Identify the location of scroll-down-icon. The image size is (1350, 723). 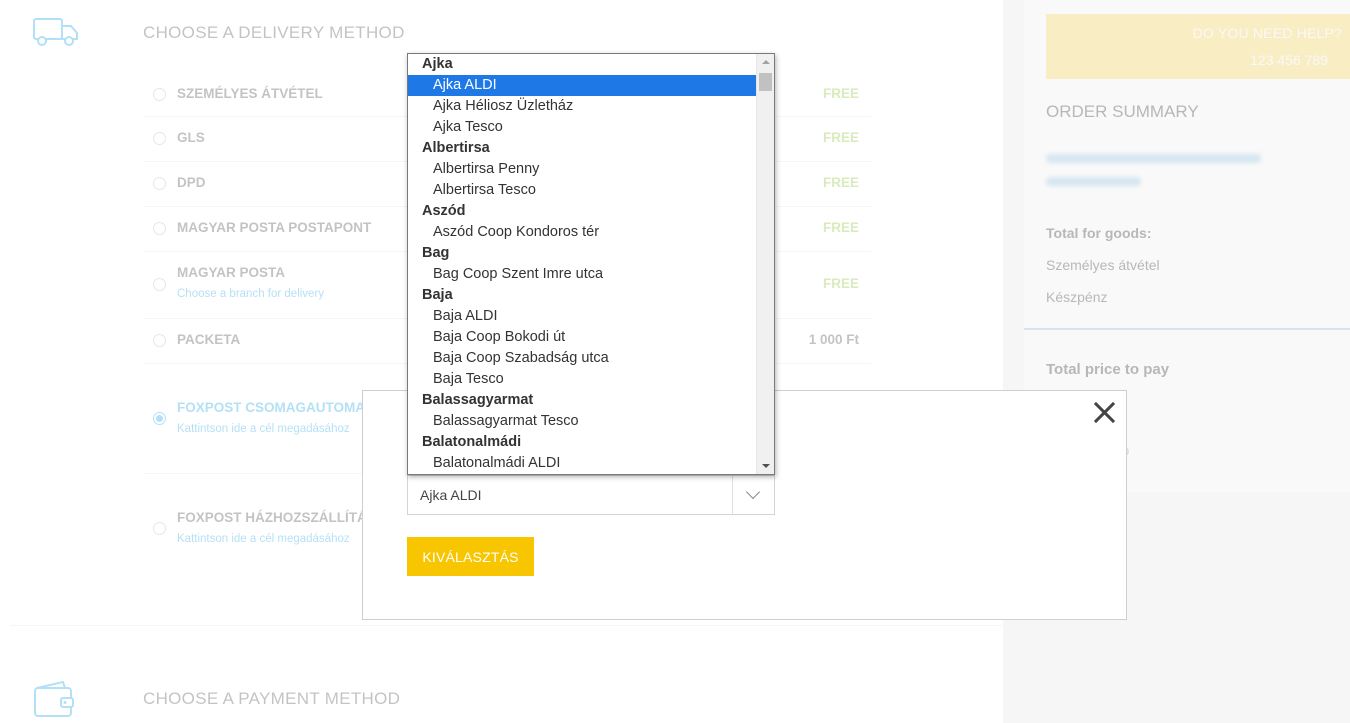
(766, 466).